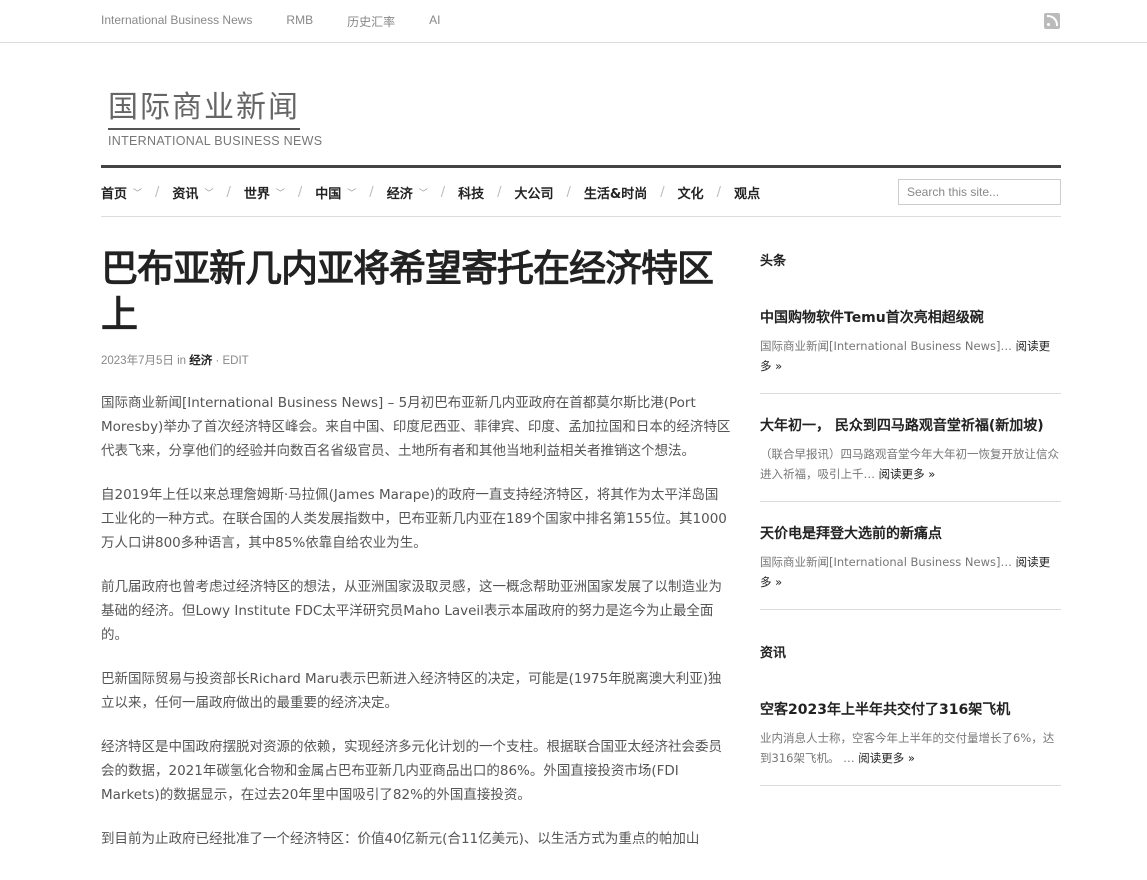  Describe the element at coordinates (573, 21) in the screenshot. I see `top-bar: International Business News RMB 历史汇率 AI` at that location.